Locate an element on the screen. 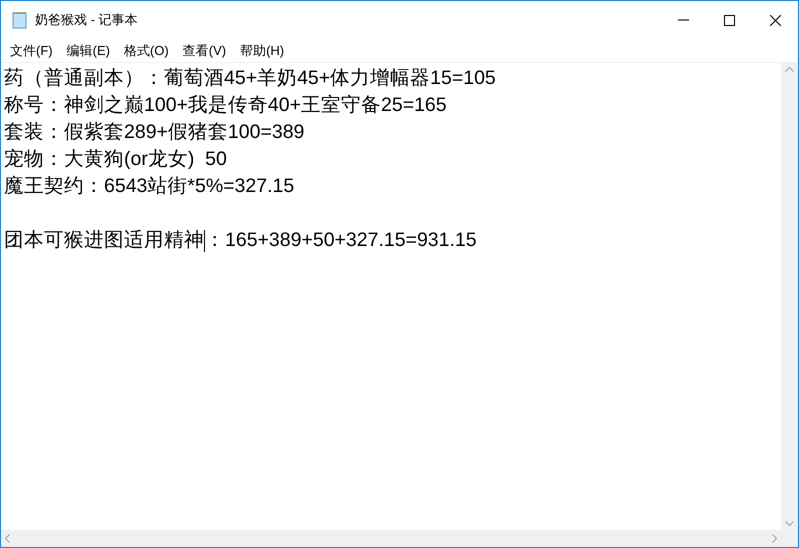 The height and width of the screenshot is (548, 799). text-line: 称号：神剑之巅100+我是传奇40+王室守备25=165 is located at coordinates (225, 105).